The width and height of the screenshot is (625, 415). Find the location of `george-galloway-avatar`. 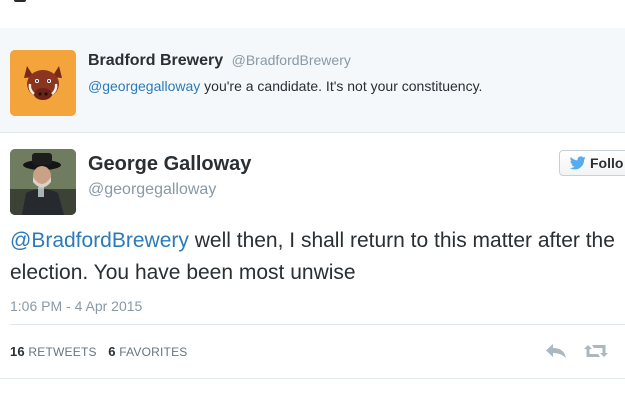

george-galloway-avatar is located at coordinates (43, 182).